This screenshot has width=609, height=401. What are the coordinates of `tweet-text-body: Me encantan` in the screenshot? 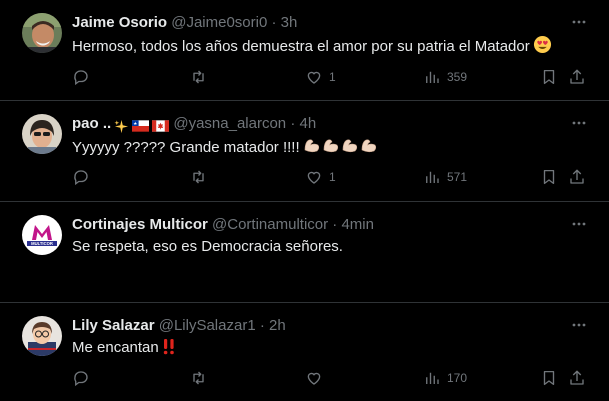 It's located at (115, 347).